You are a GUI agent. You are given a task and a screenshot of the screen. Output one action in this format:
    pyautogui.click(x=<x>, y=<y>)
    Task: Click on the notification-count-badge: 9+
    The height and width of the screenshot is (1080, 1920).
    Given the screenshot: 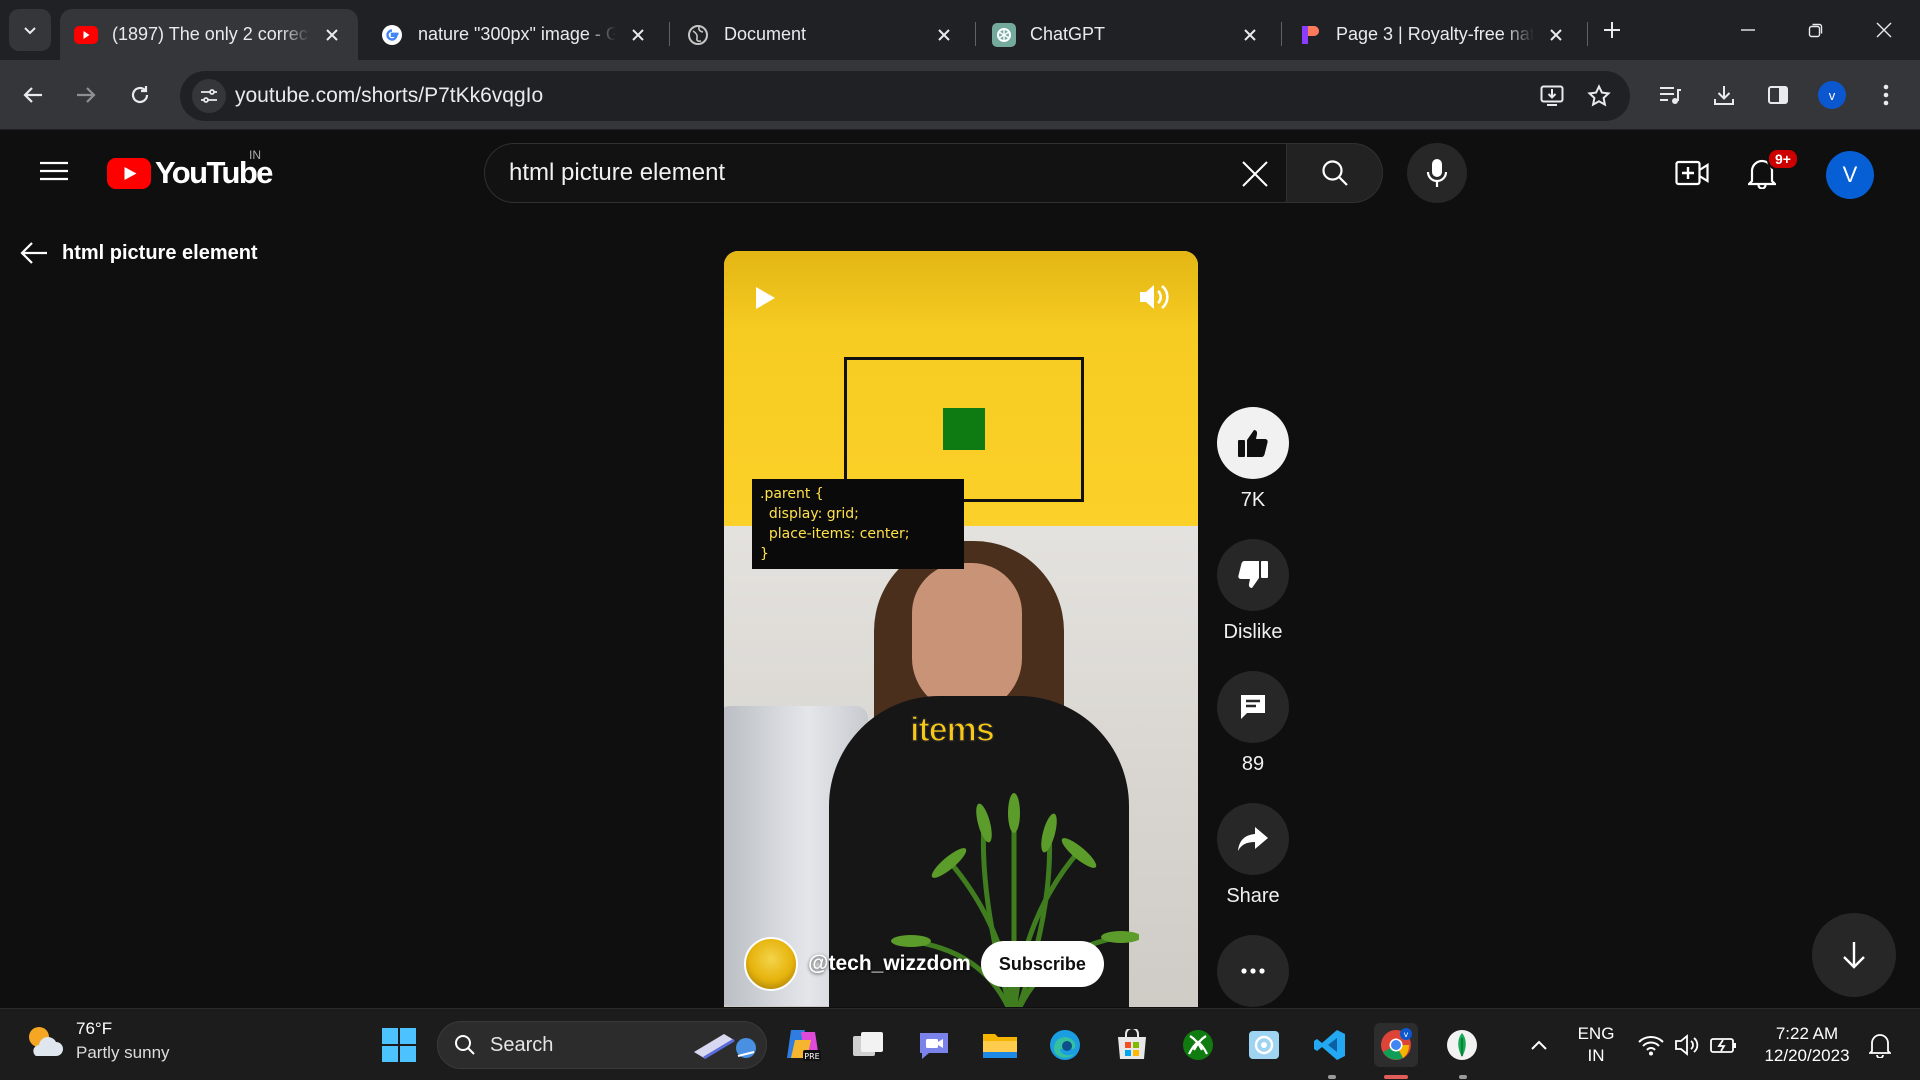 What is the action you would take?
    pyautogui.click(x=1783, y=159)
    